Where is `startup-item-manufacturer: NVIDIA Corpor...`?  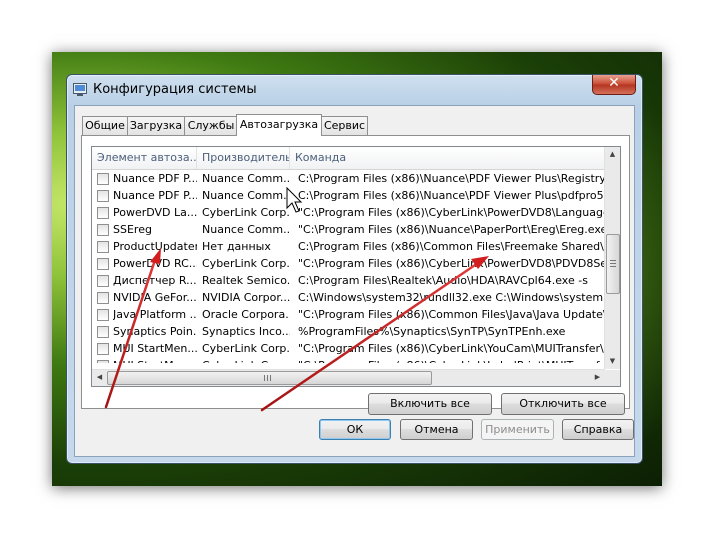 startup-item-manufacturer: NVIDIA Corpor... is located at coordinates (246, 297).